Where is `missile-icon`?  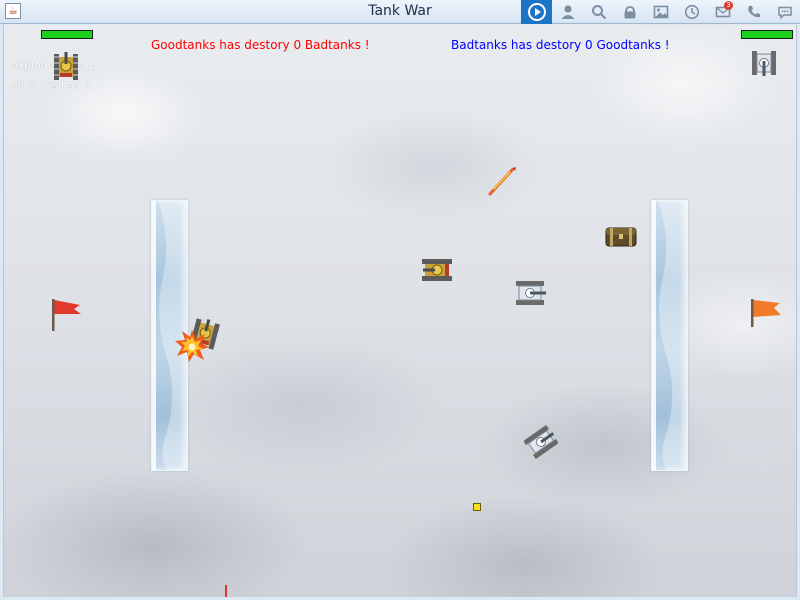 missile-icon is located at coordinates (502, 181).